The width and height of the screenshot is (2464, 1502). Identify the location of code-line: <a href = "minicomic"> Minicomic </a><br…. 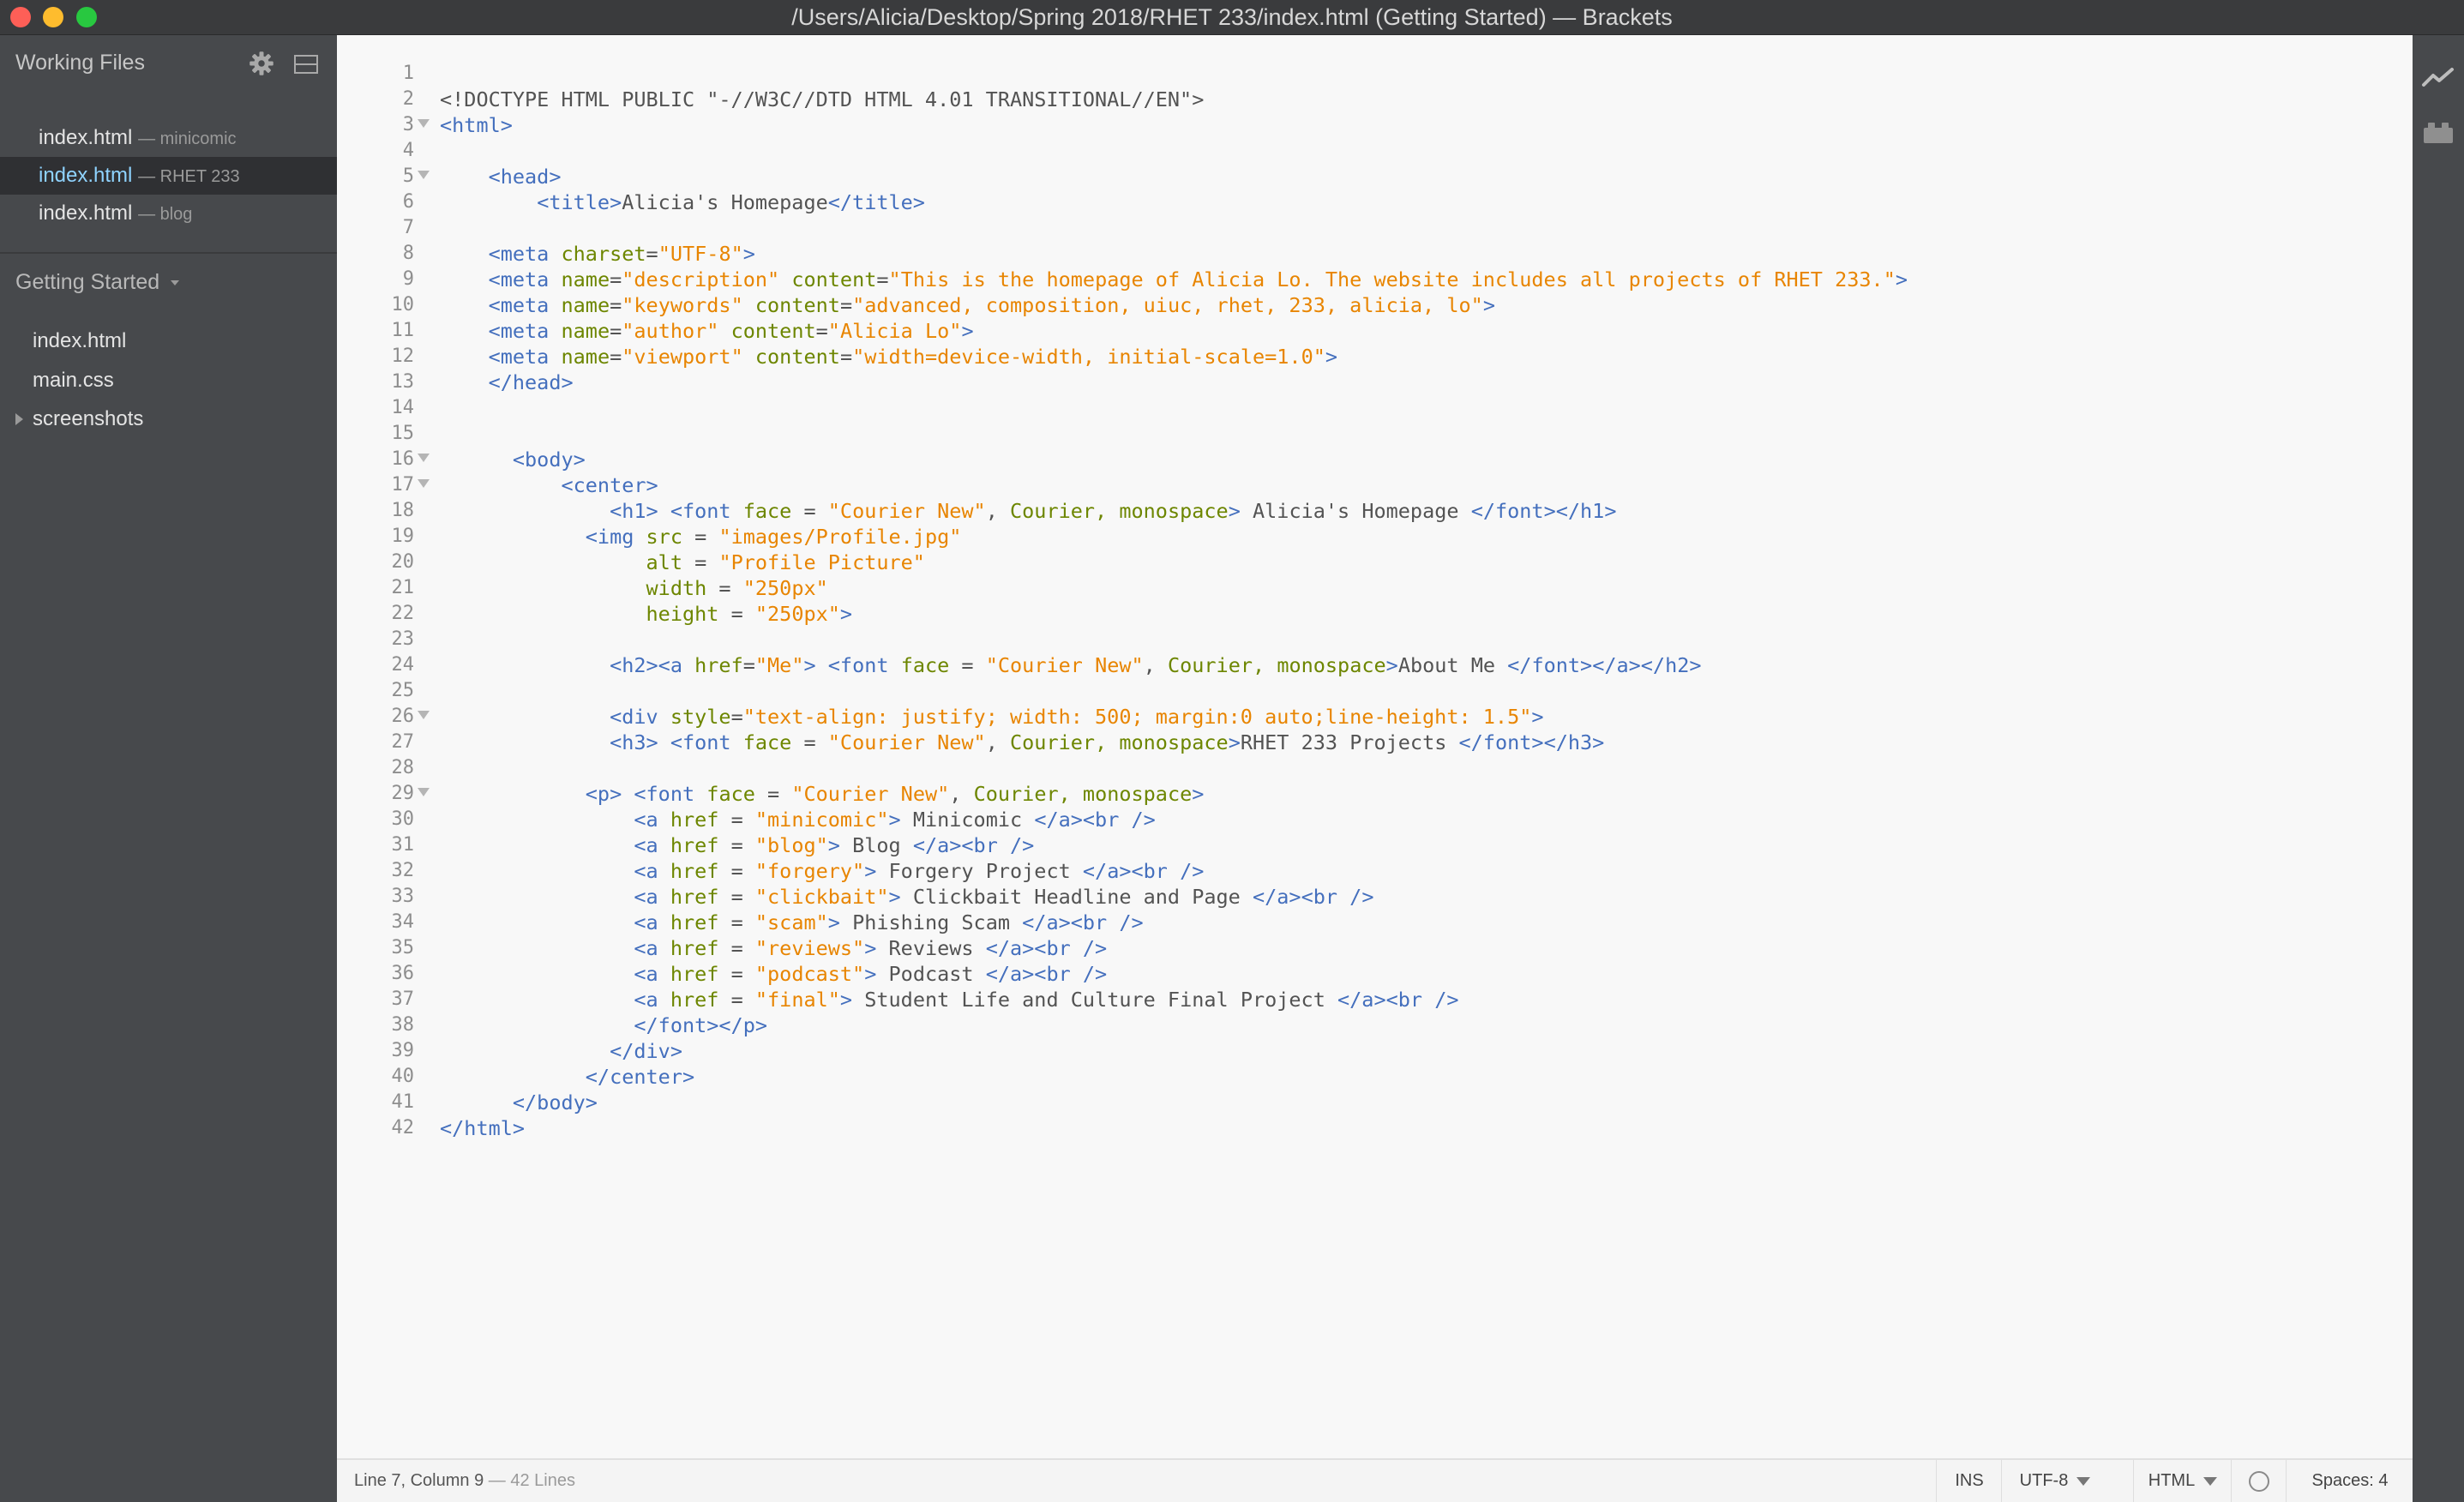
(1174, 819).